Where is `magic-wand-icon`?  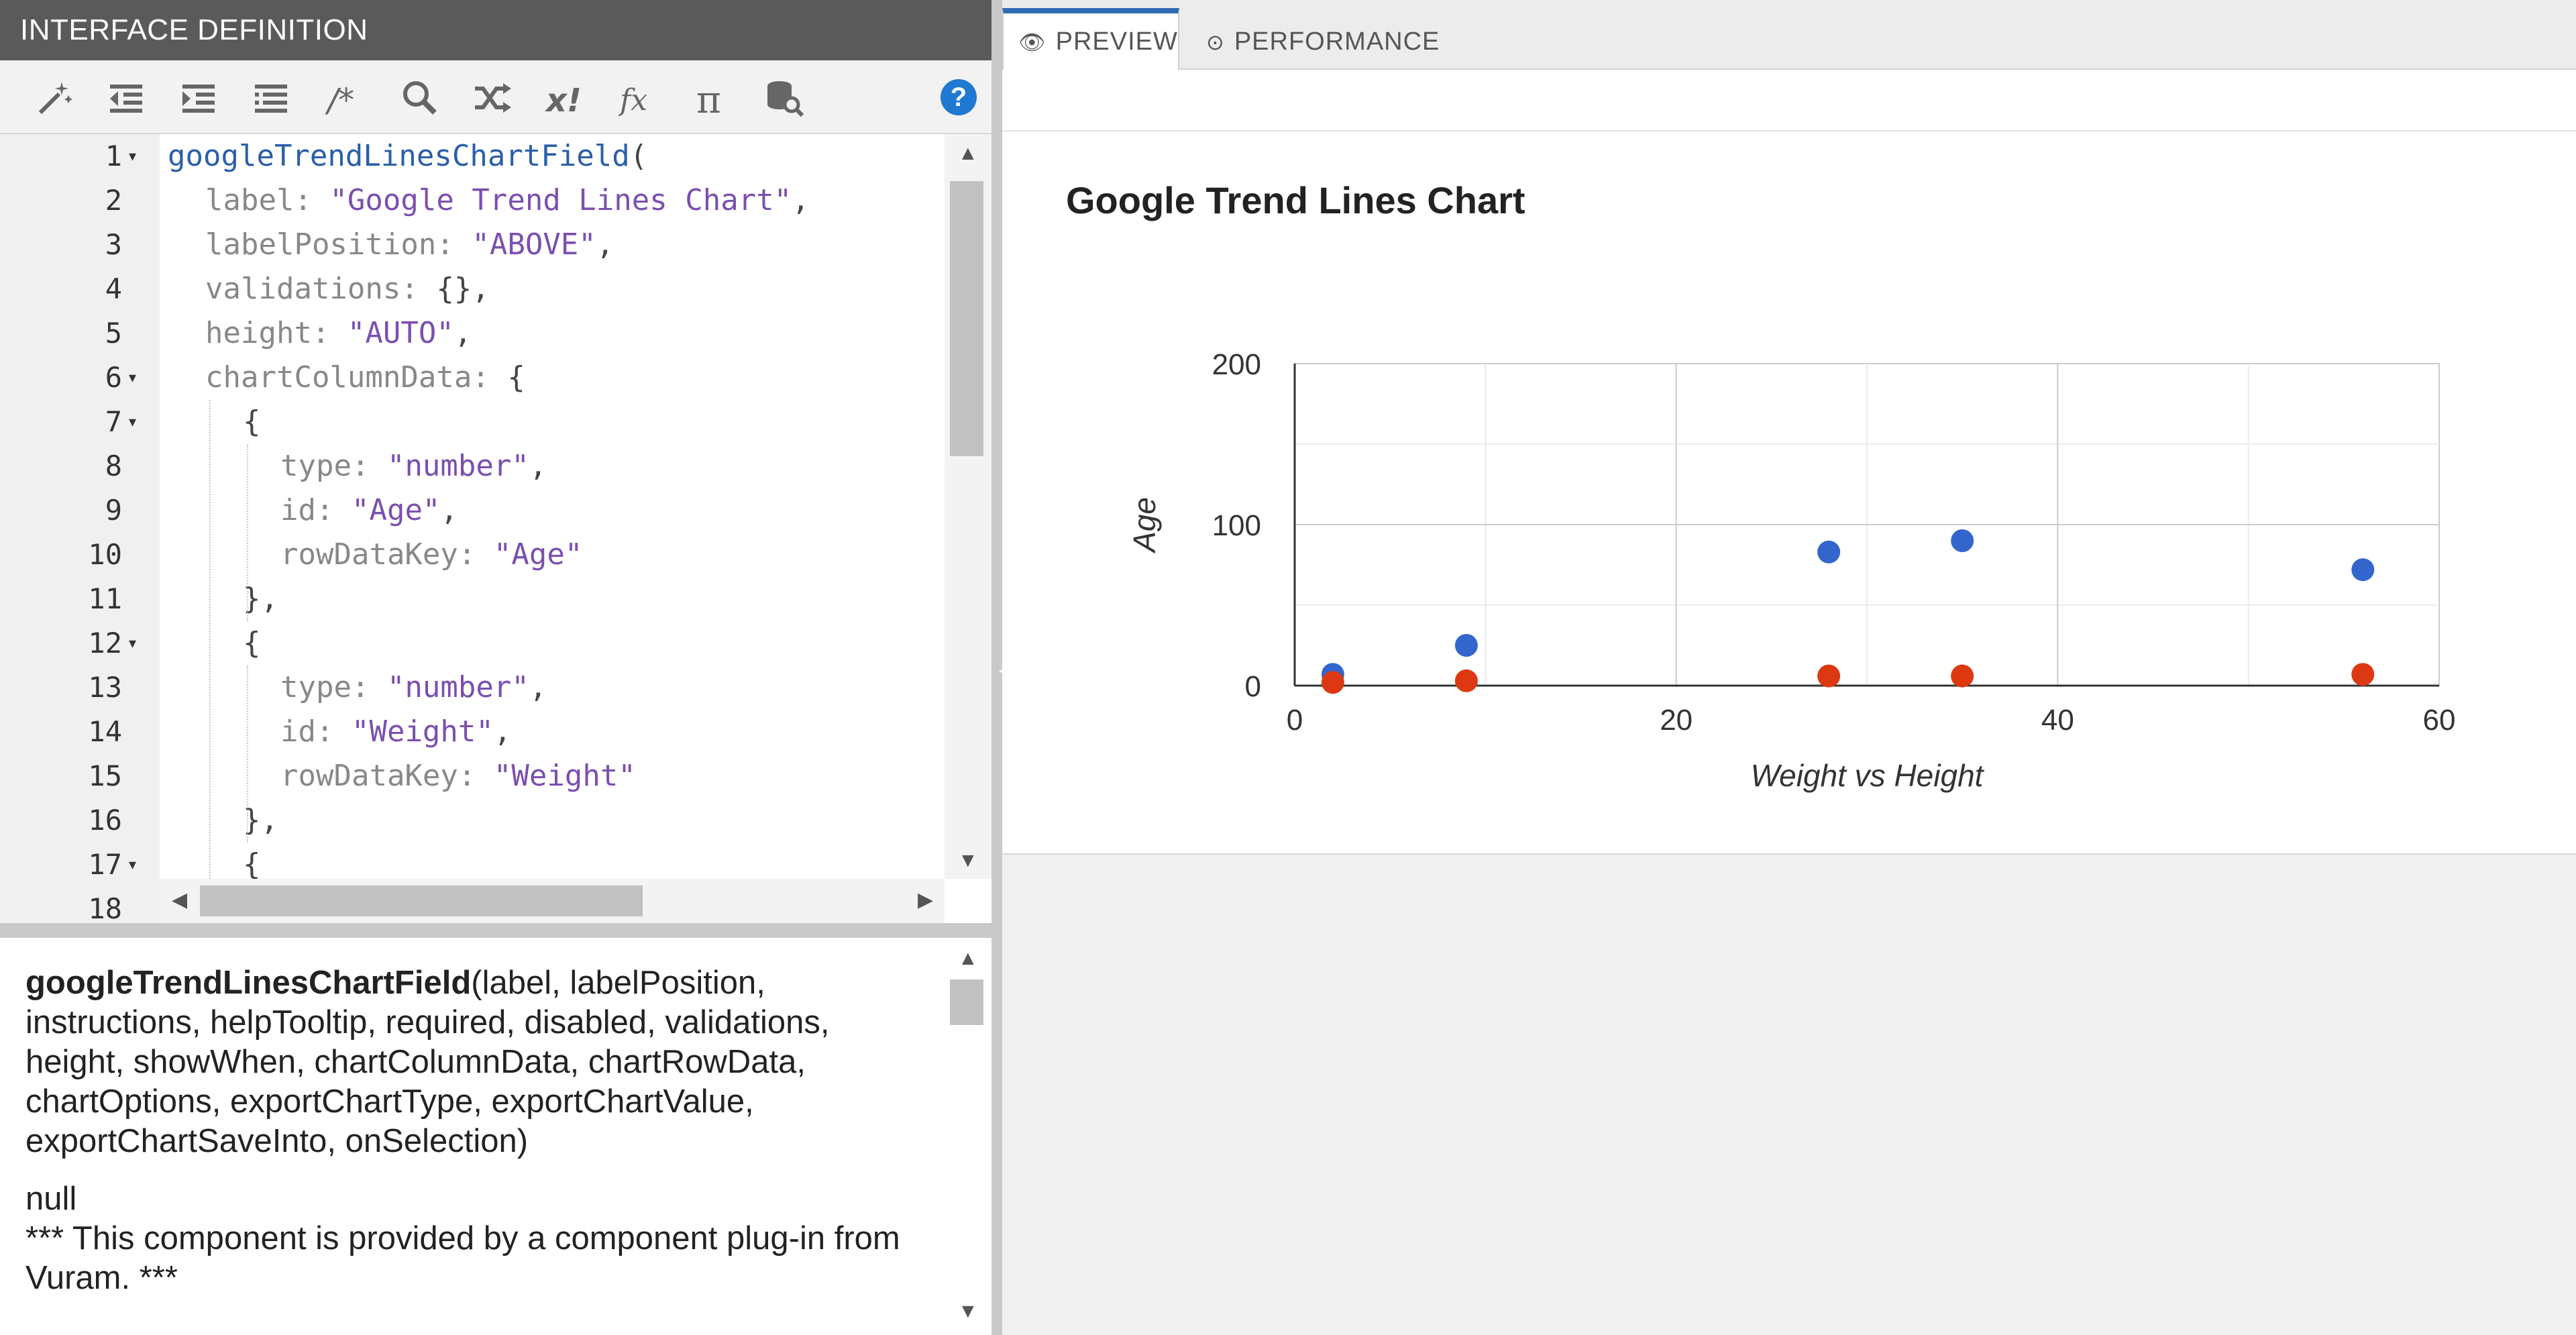 magic-wand-icon is located at coordinates (53, 97).